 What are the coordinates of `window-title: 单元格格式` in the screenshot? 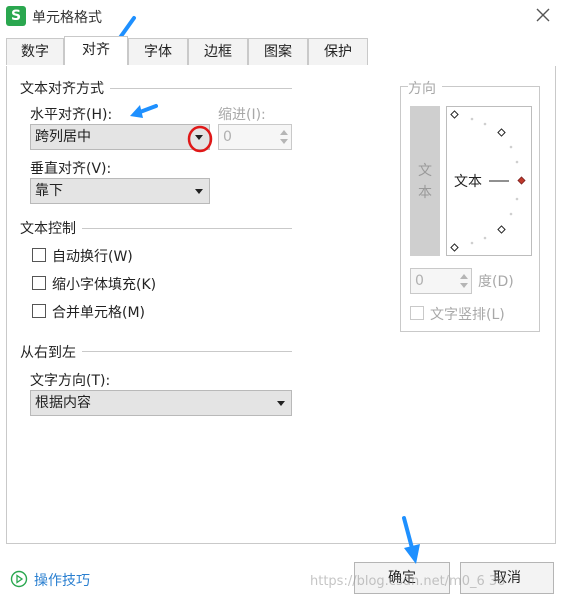 It's located at (67, 18).